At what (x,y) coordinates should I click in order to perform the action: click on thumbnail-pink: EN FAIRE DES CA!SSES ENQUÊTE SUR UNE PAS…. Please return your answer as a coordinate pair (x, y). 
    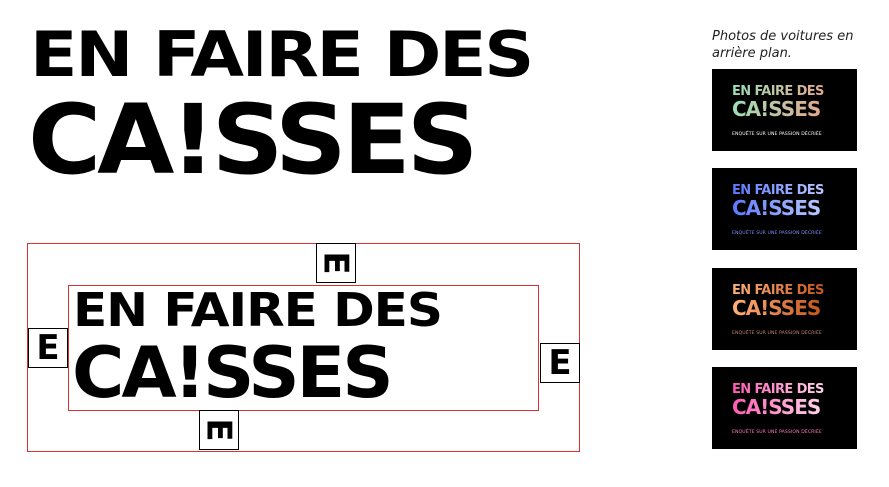
    Looking at the image, I should click on (784, 408).